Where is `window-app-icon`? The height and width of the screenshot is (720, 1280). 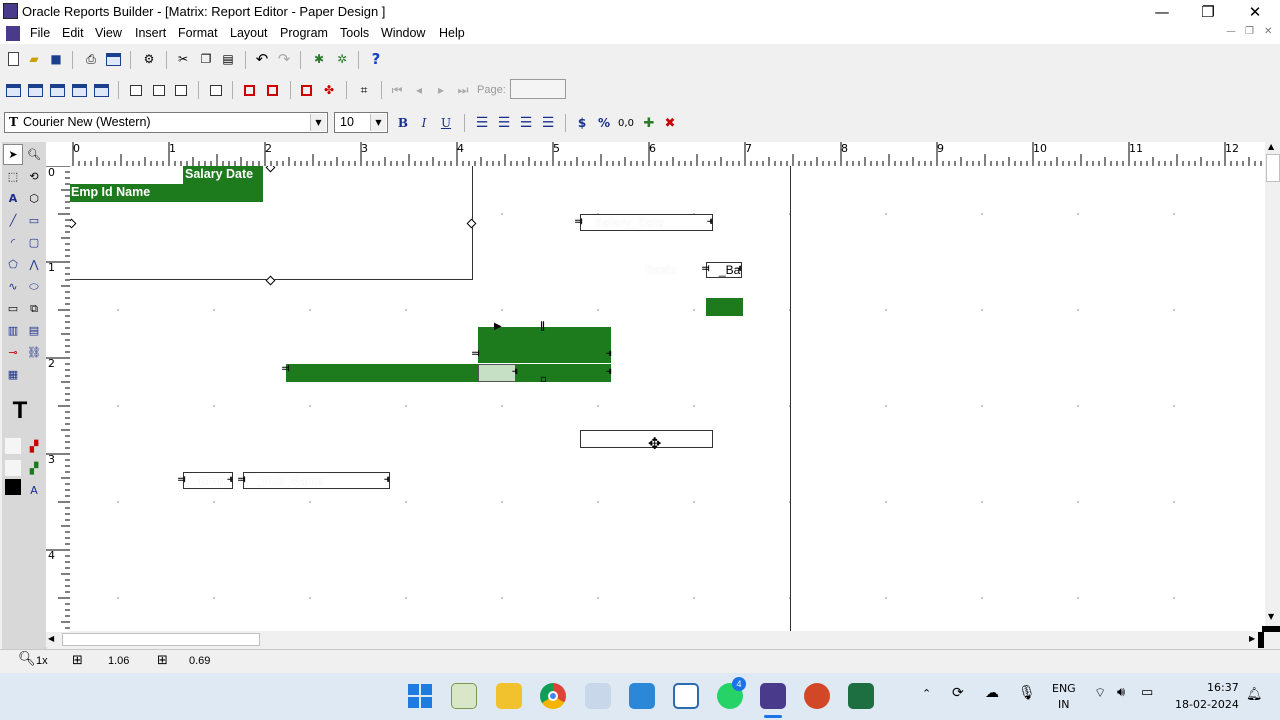 window-app-icon is located at coordinates (686, 696).